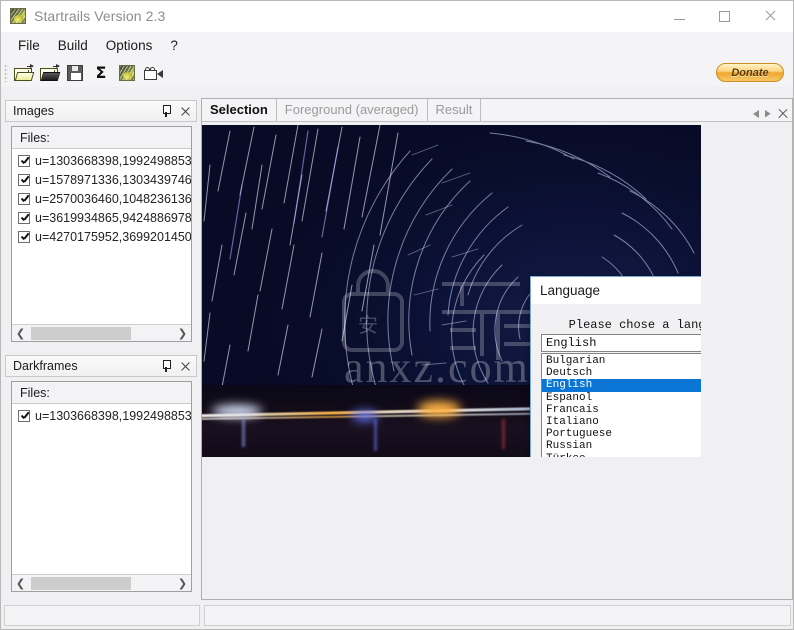 This screenshot has height=630, width=794. I want to click on tab-result: Result, so click(455, 110).